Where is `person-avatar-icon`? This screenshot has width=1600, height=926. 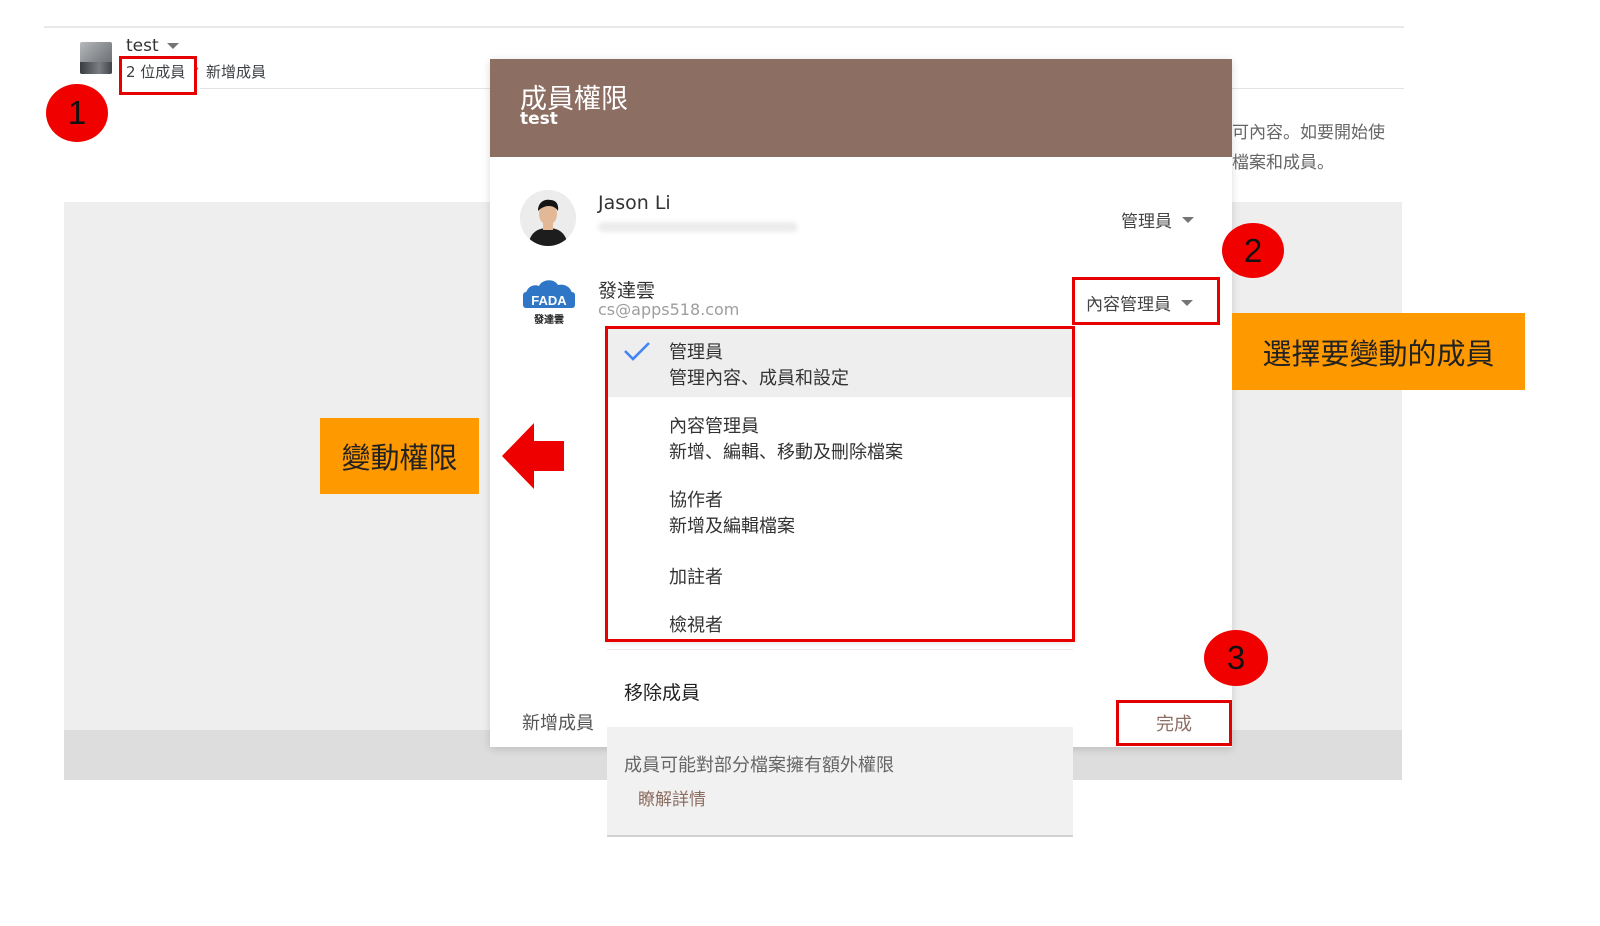 person-avatar-icon is located at coordinates (548, 218).